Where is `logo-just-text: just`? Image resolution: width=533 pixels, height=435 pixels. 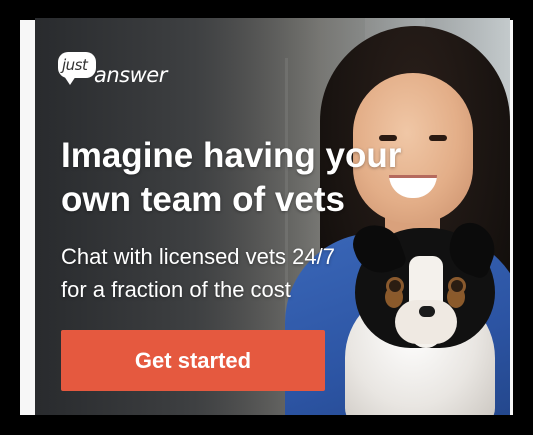 logo-just-text: just is located at coordinates (75, 65).